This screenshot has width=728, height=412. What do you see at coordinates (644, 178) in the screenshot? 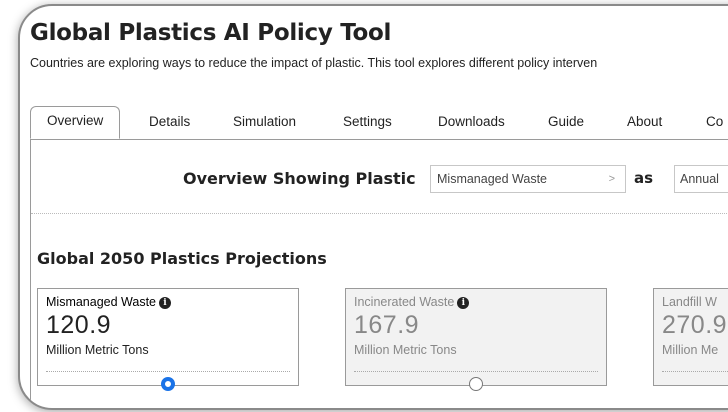
I see `as-label: as` at bounding box center [644, 178].